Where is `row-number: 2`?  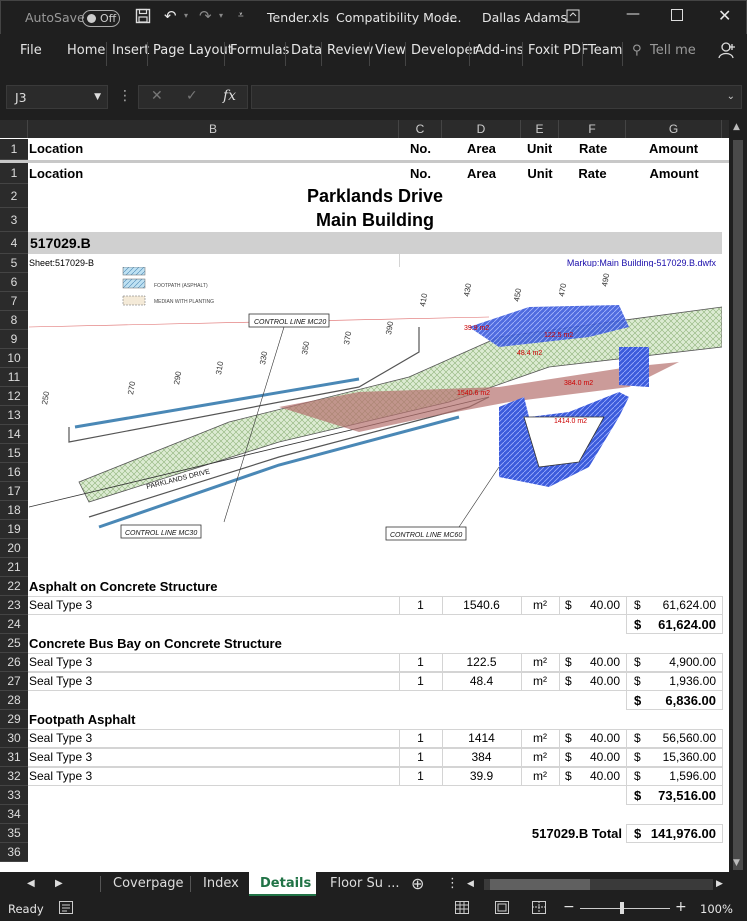
row-number: 2 is located at coordinates (14, 196).